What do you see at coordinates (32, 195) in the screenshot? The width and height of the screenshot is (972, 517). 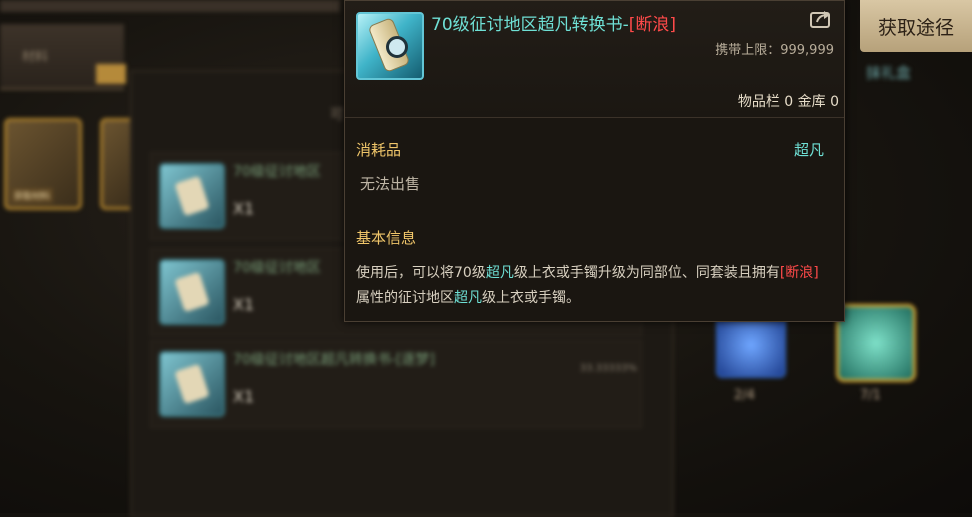 I see `material-slot-label: 获取材料` at bounding box center [32, 195].